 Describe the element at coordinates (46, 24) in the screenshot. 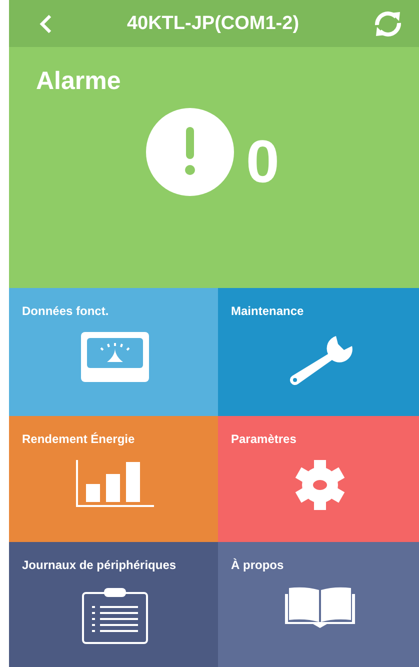

I see `back-icon` at that location.